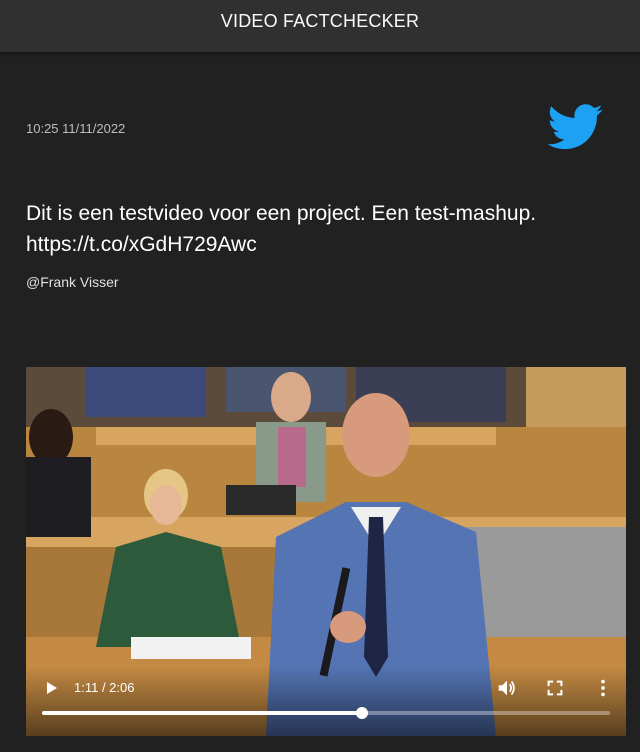 The height and width of the screenshot is (752, 640). Describe the element at coordinates (202, 713) in the screenshot. I see `seek-progress` at that location.